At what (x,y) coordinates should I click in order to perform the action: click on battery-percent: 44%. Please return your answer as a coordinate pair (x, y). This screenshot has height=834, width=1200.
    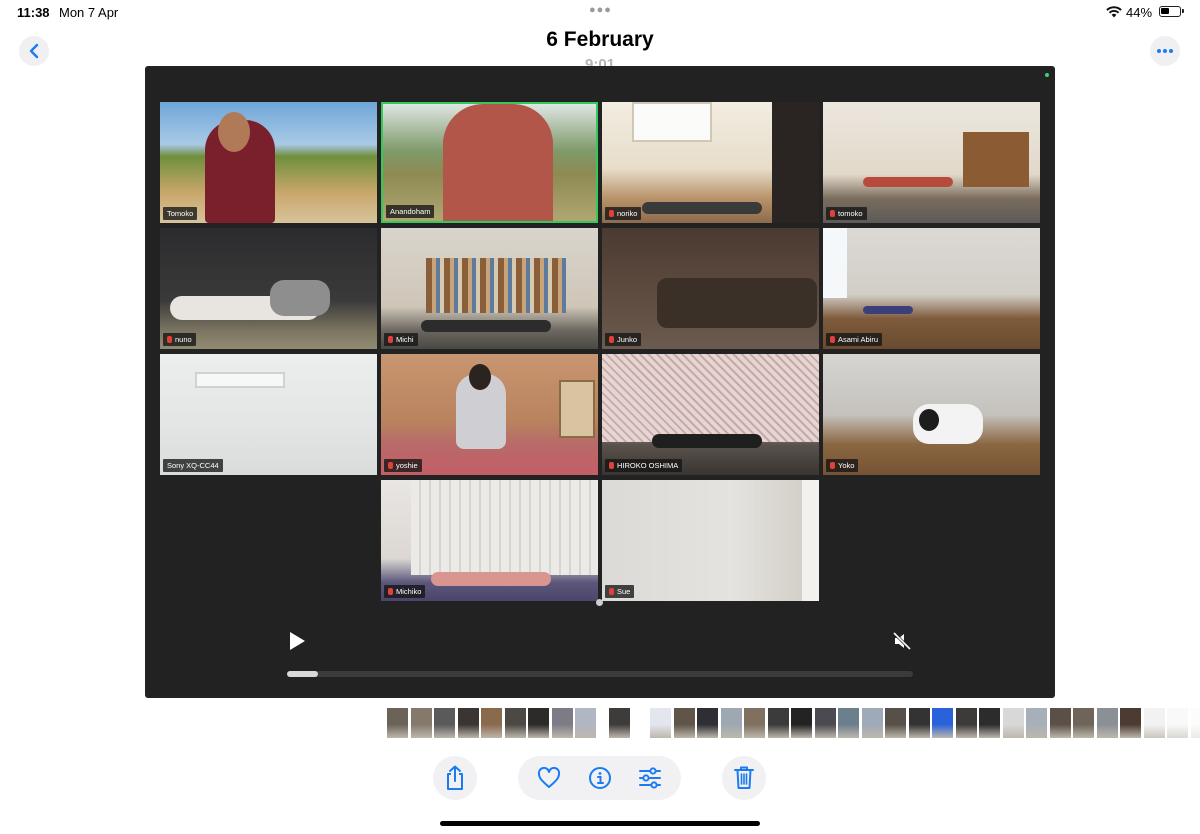
    Looking at the image, I should click on (1139, 12).